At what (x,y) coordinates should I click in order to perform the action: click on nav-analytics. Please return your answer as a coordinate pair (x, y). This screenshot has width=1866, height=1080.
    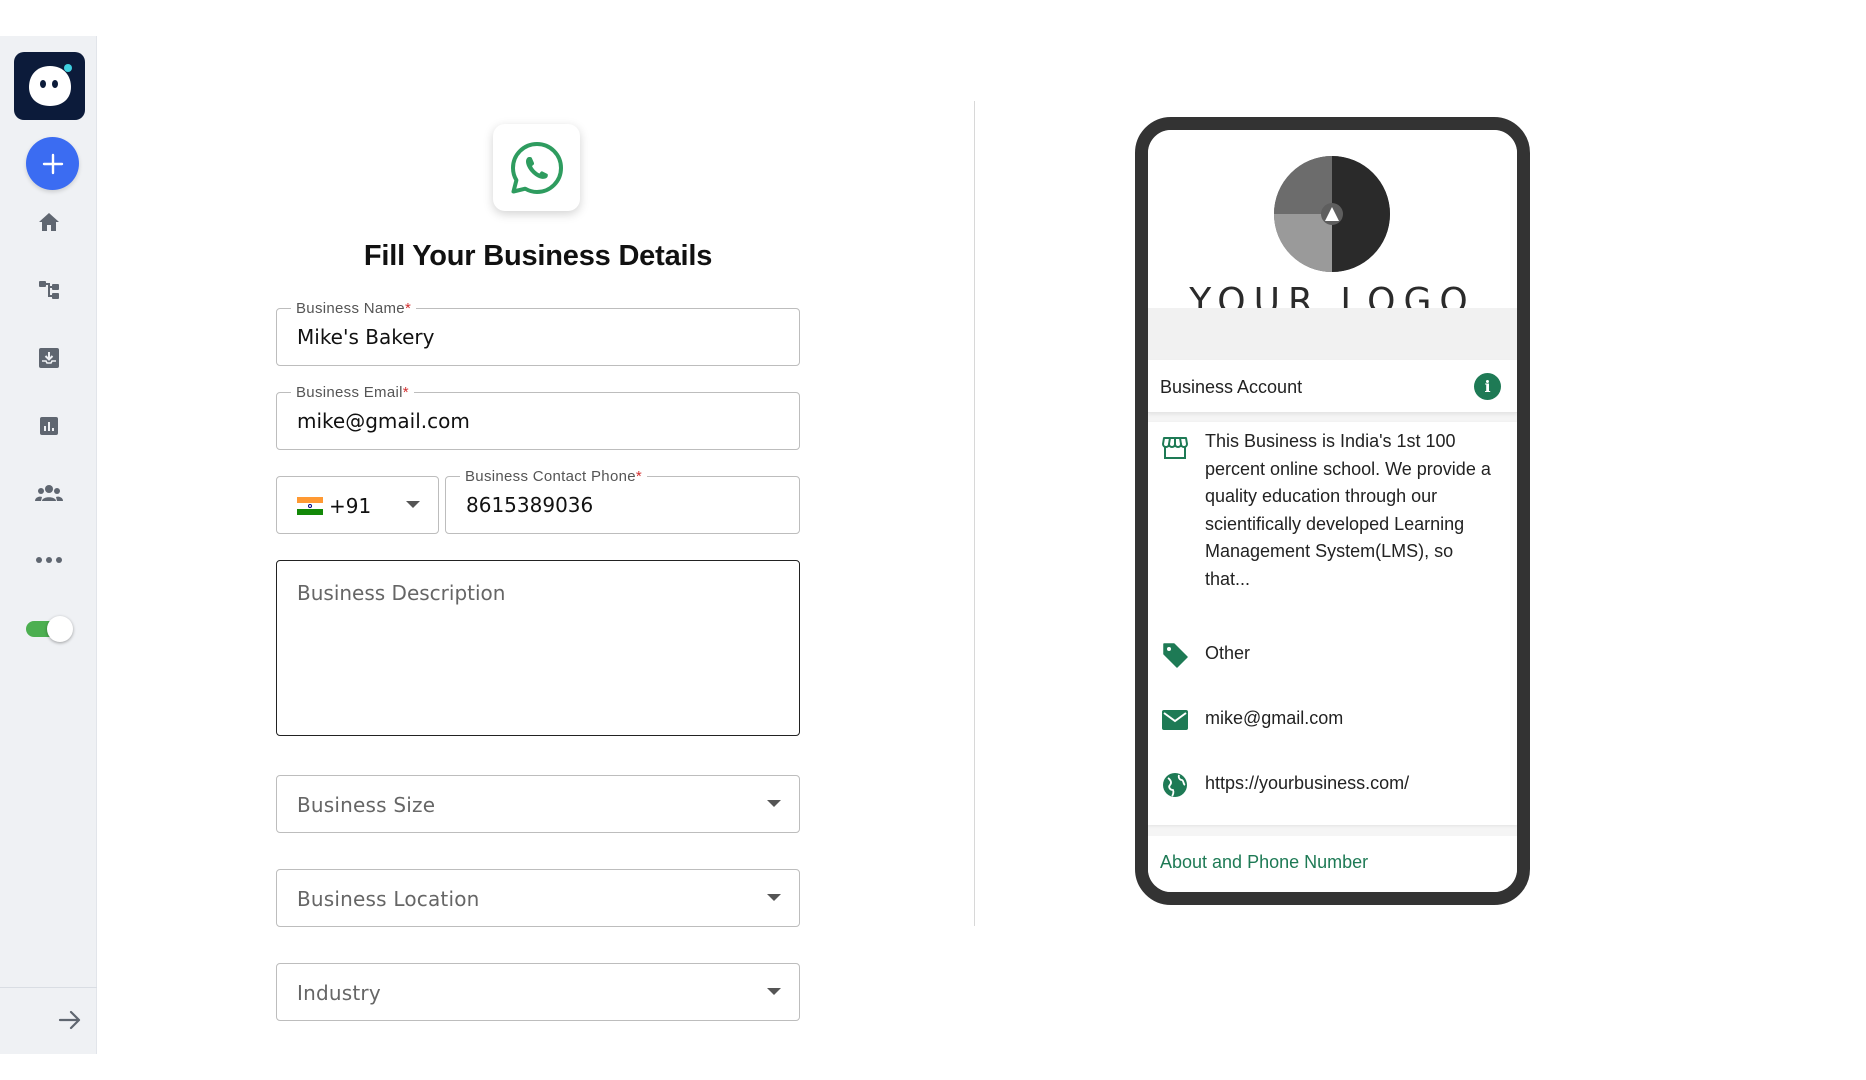
    Looking at the image, I should click on (49, 426).